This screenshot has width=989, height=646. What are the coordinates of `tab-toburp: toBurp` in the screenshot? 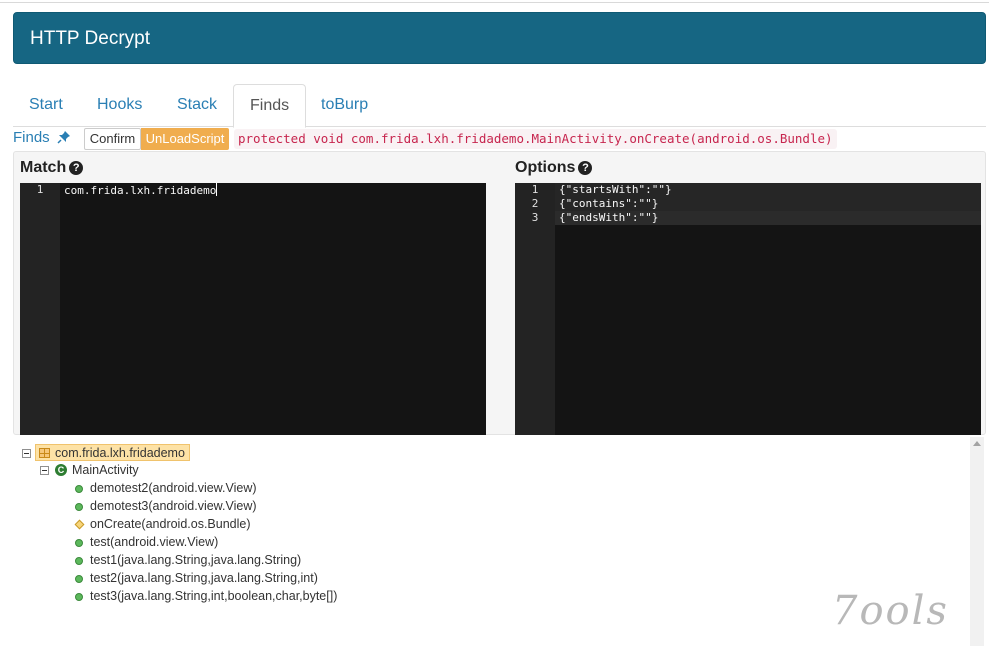 It's located at (344, 105).